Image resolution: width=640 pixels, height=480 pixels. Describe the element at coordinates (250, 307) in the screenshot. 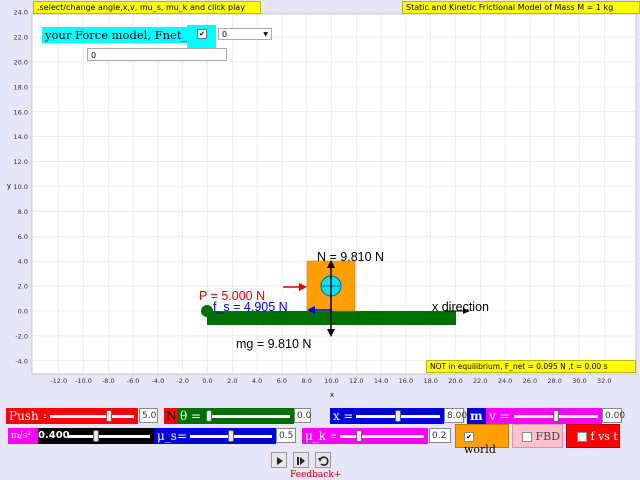

I see `friction-force-label: f_s = 4.905 N` at that location.